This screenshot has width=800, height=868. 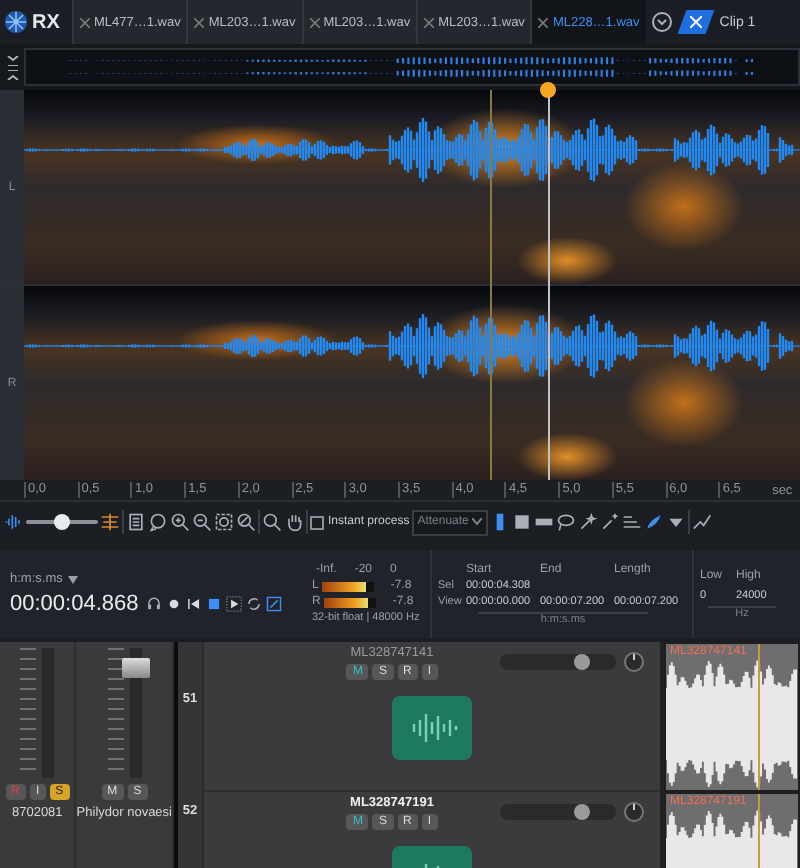 I want to click on document-icon, so click(x=136, y=522).